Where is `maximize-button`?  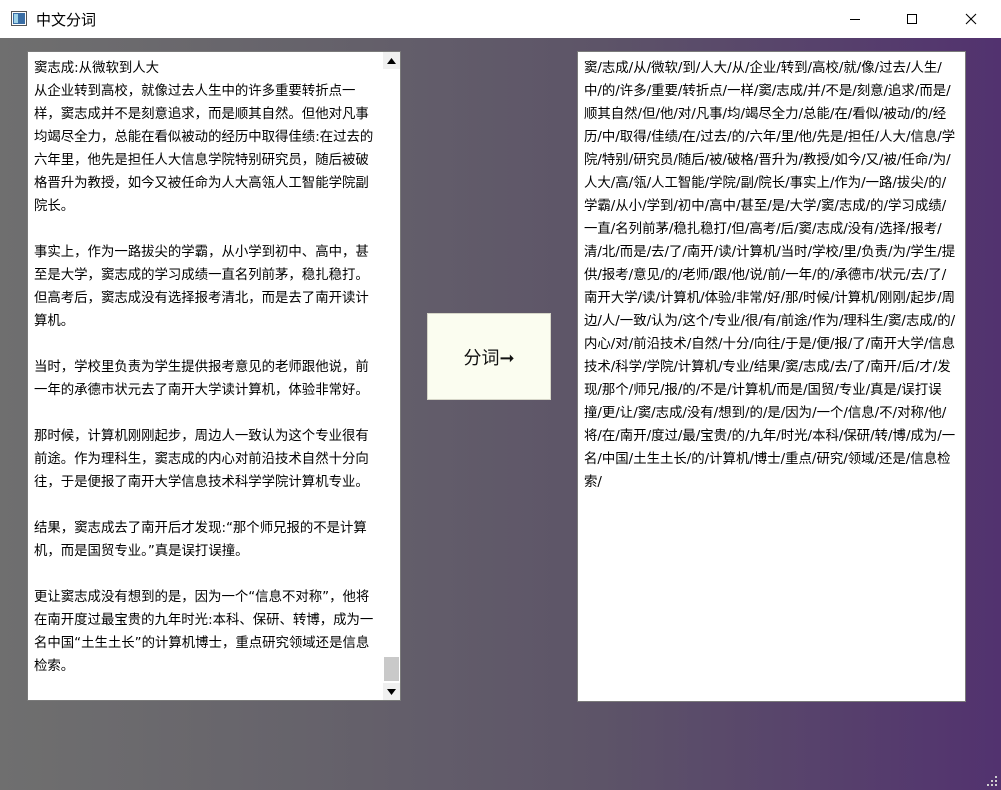
maximize-button is located at coordinates (912, 19).